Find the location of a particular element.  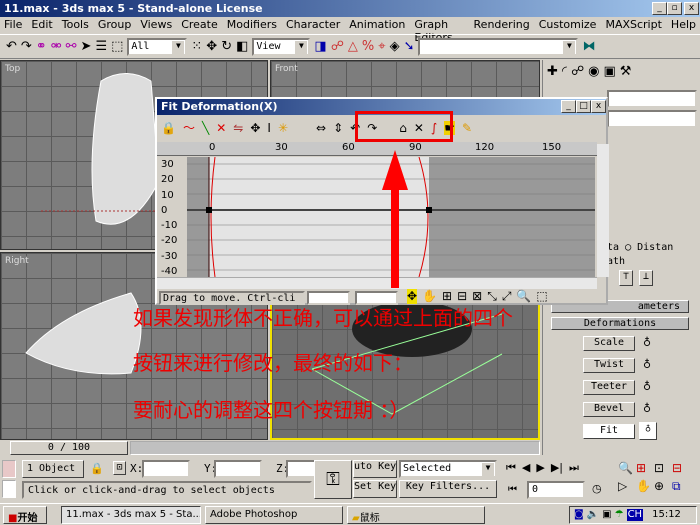

set-key-button: Set Key is located at coordinates (375, 489).